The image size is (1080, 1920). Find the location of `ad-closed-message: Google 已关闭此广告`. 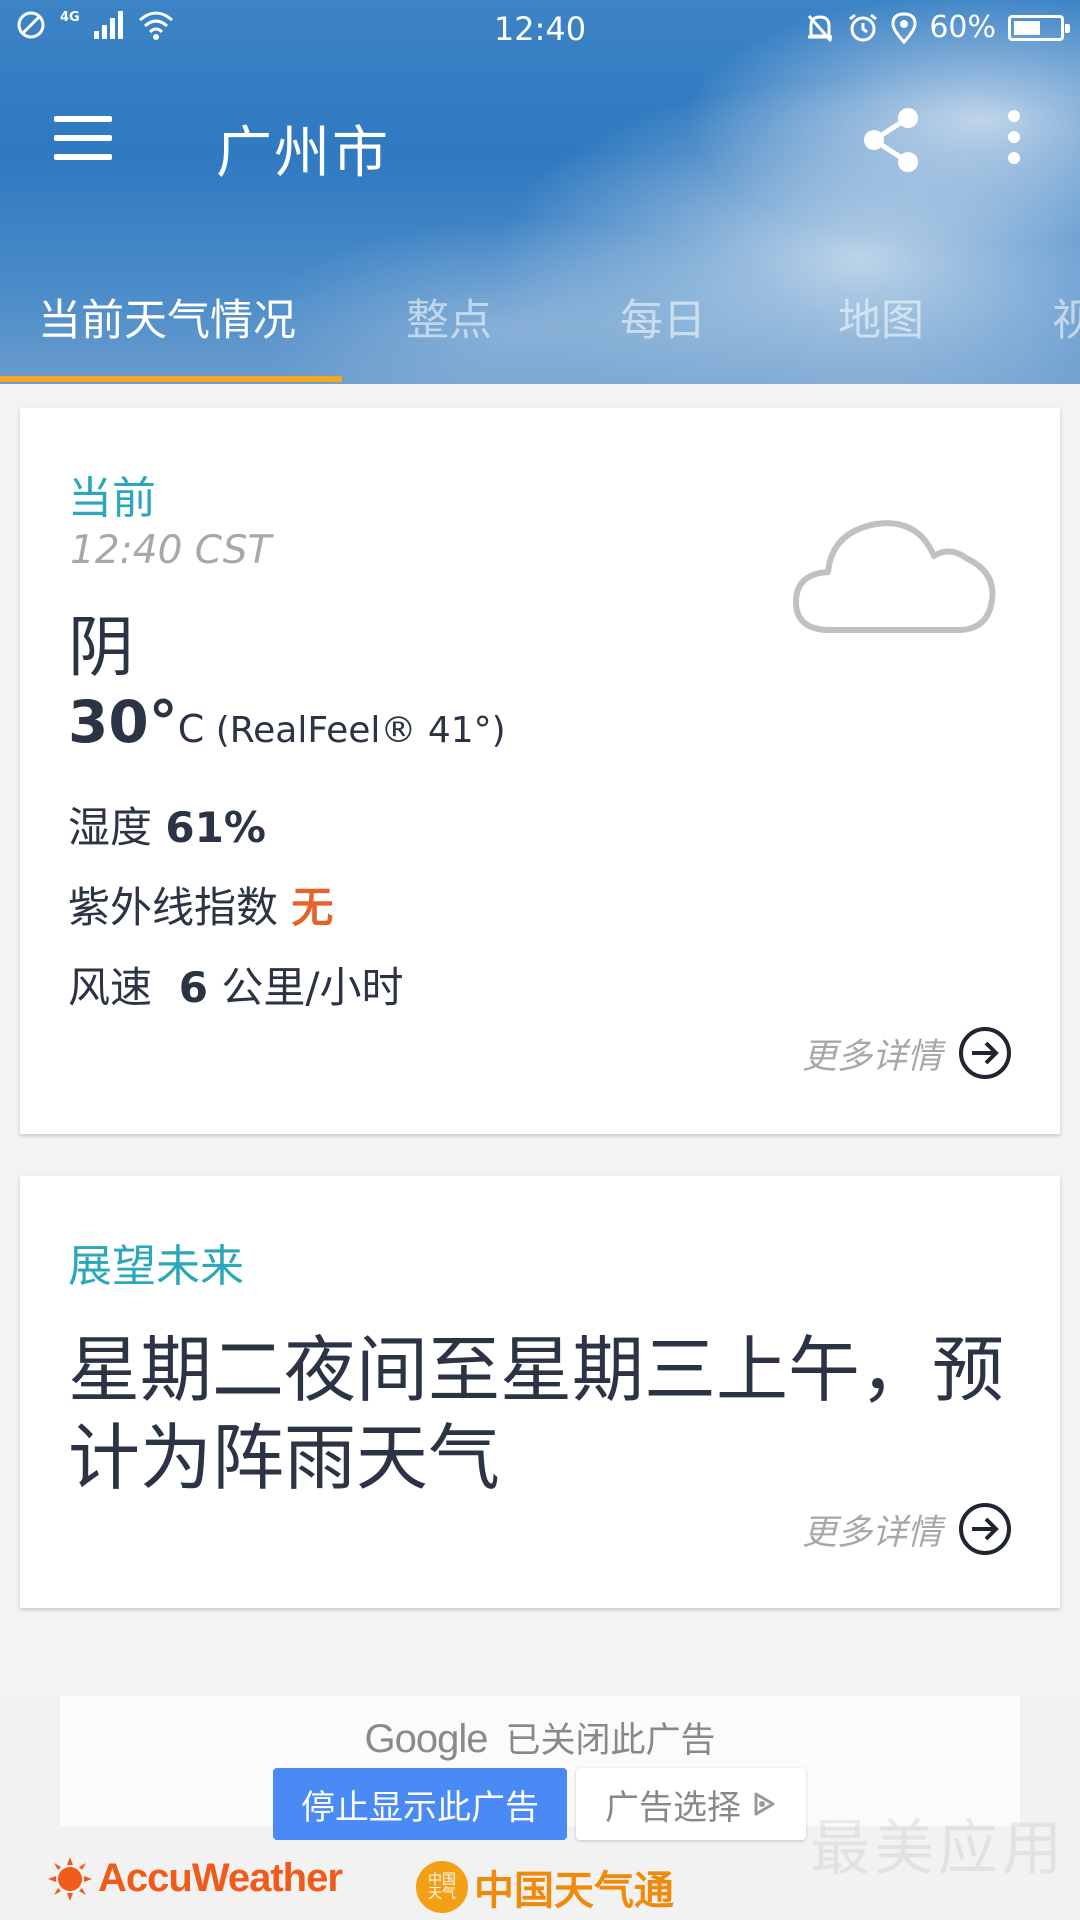

ad-closed-message: Google 已关闭此广告 is located at coordinates (540, 1737).